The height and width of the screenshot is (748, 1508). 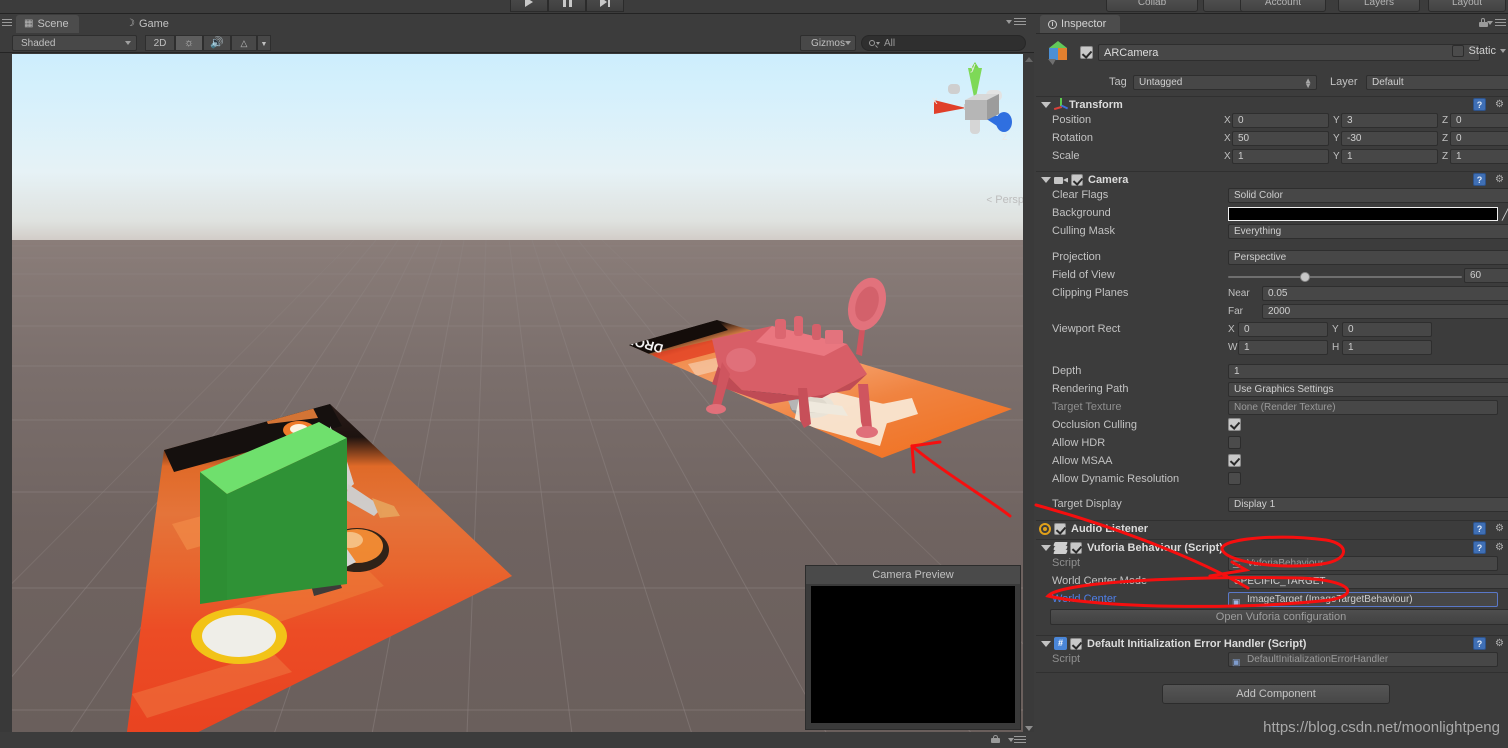 I want to click on vuforia-enabled-checkbox, so click(x=1076, y=547).